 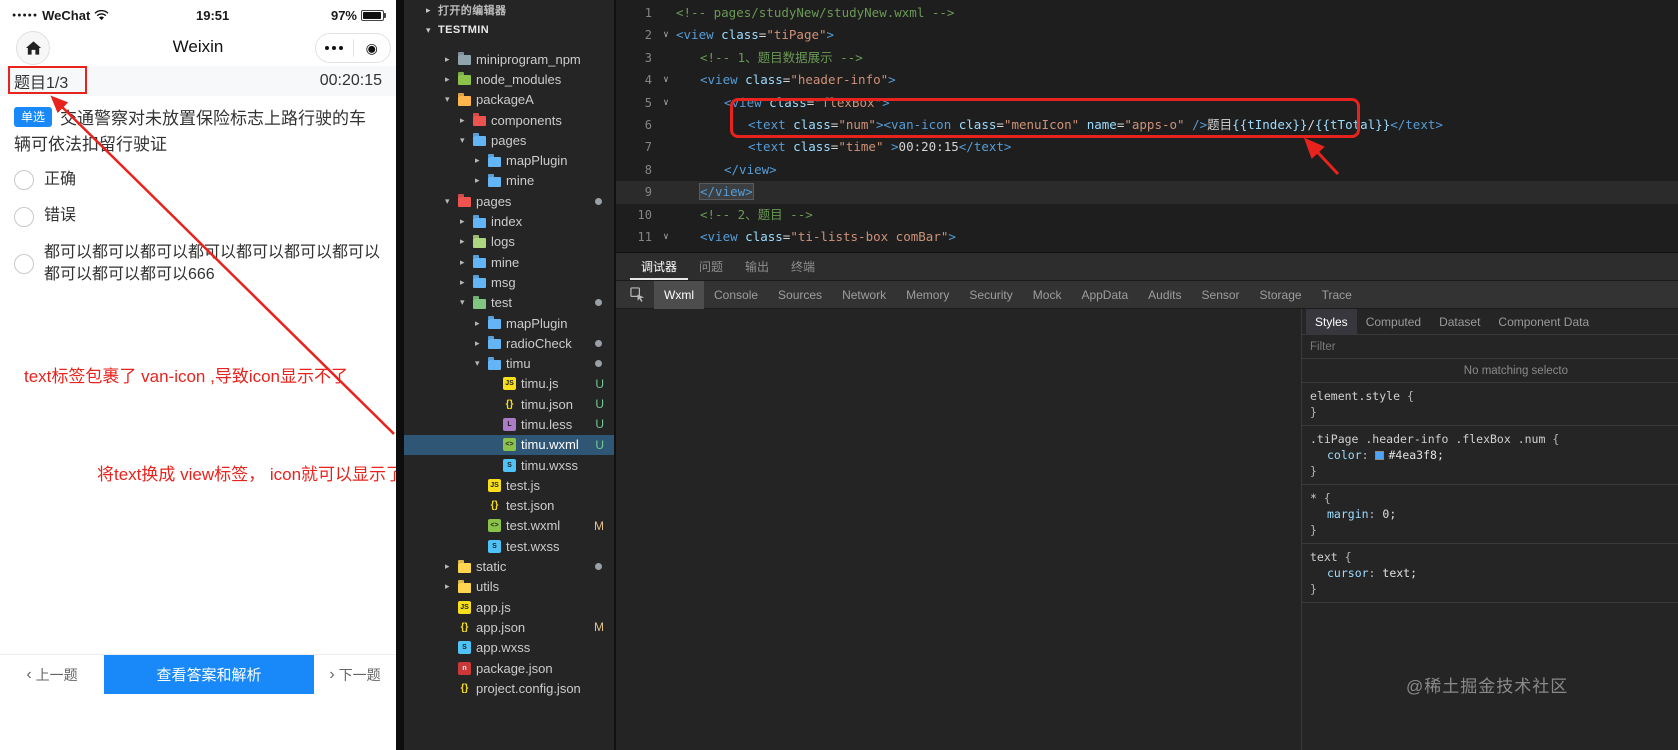 What do you see at coordinates (509, 566) in the screenshot?
I see `tree-folder-static: ▸ static` at bounding box center [509, 566].